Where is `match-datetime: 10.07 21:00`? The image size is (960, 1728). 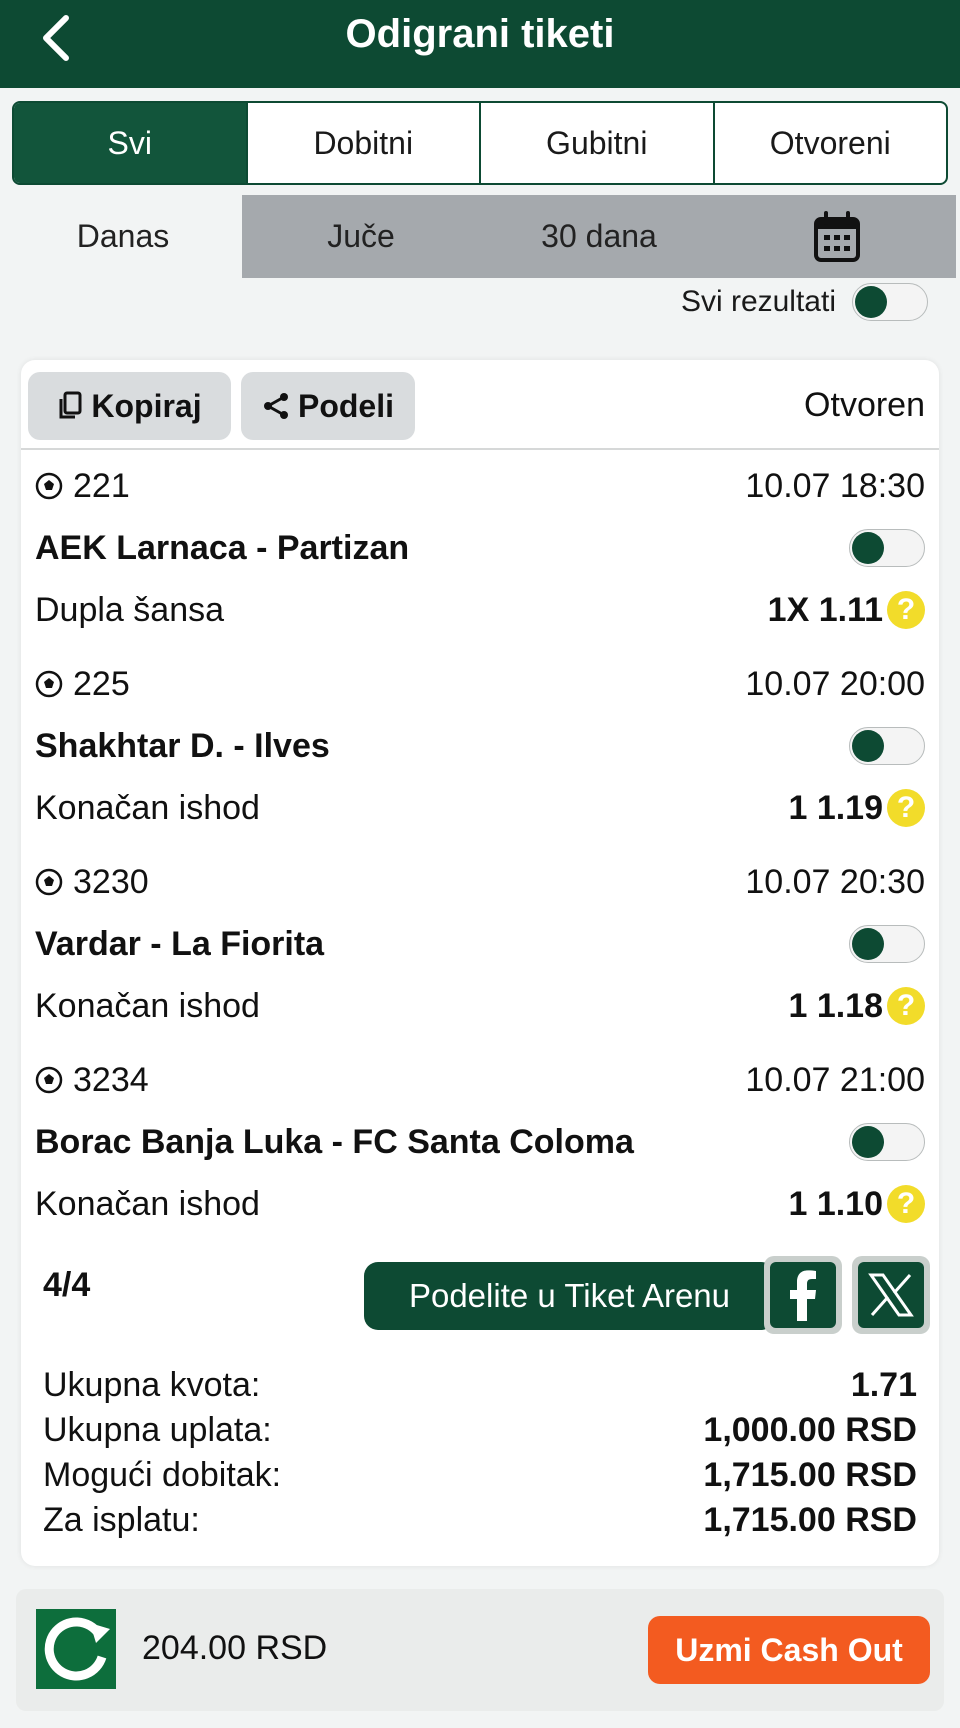
match-datetime: 10.07 21:00 is located at coordinates (835, 1079).